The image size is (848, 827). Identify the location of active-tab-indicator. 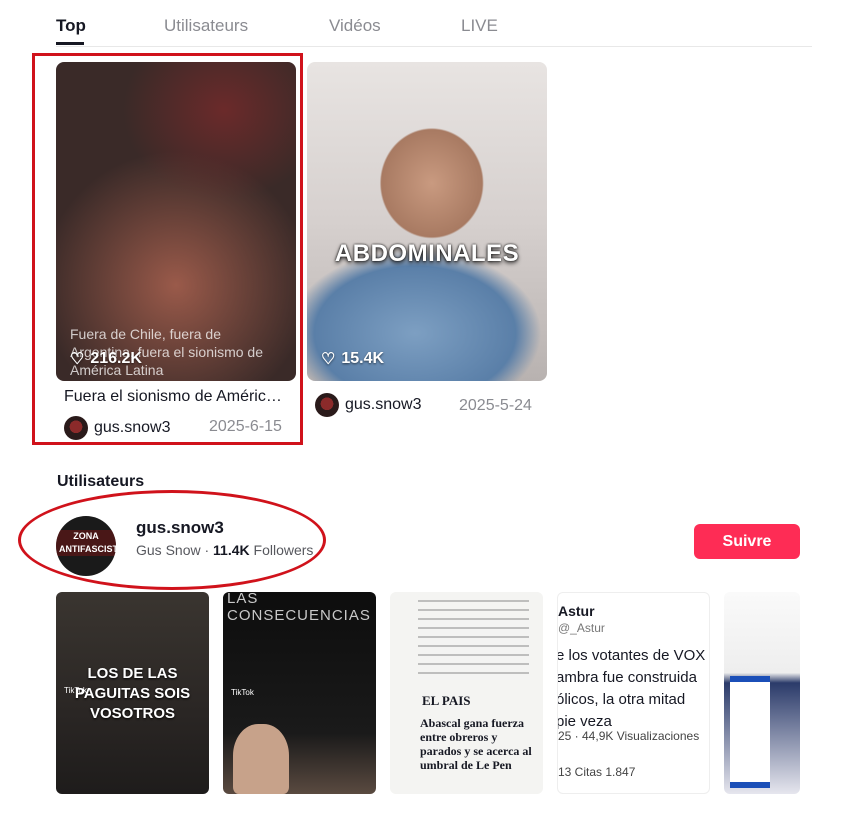
(70, 43).